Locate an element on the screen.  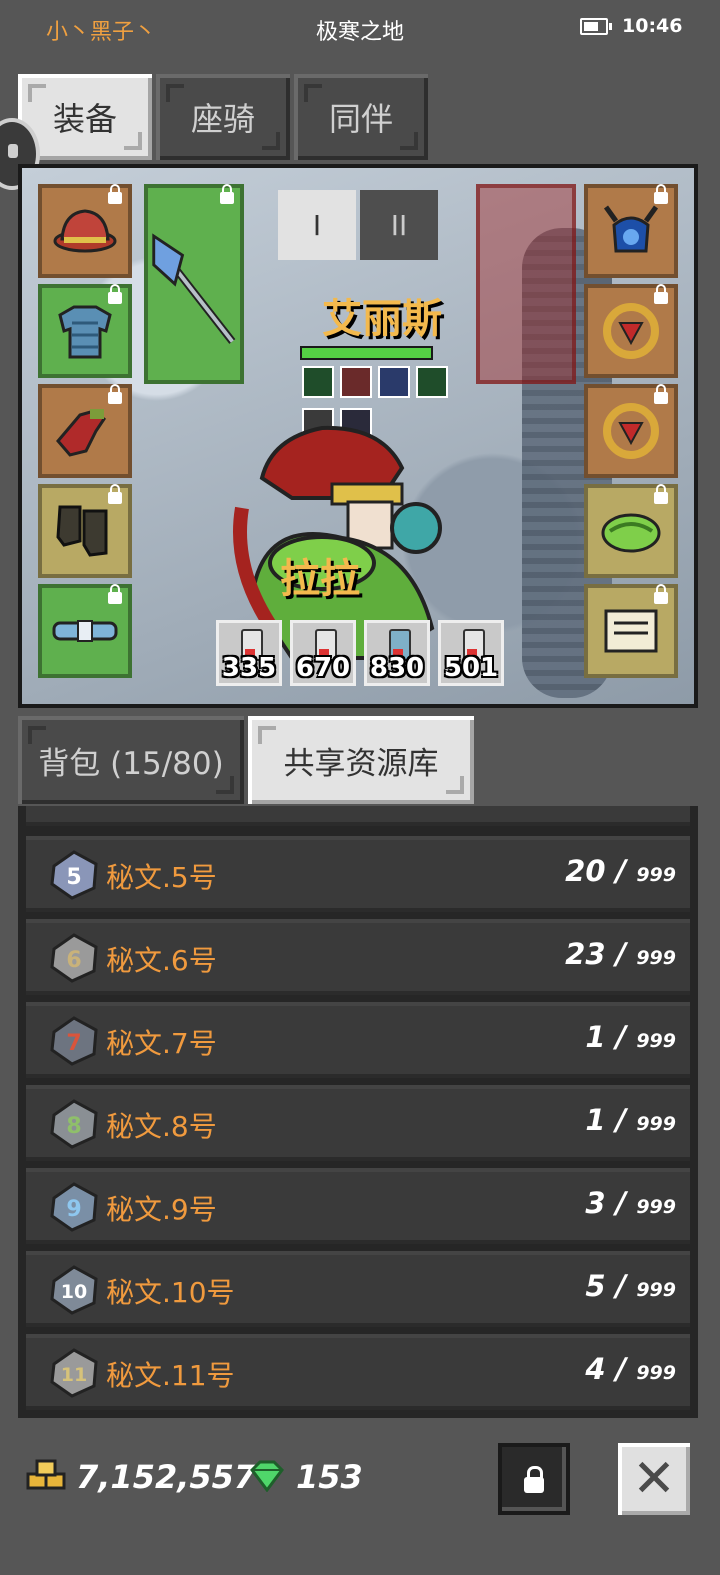
list-item: 7 秘文.7号 1 / 999 is located at coordinates (358, 1040).